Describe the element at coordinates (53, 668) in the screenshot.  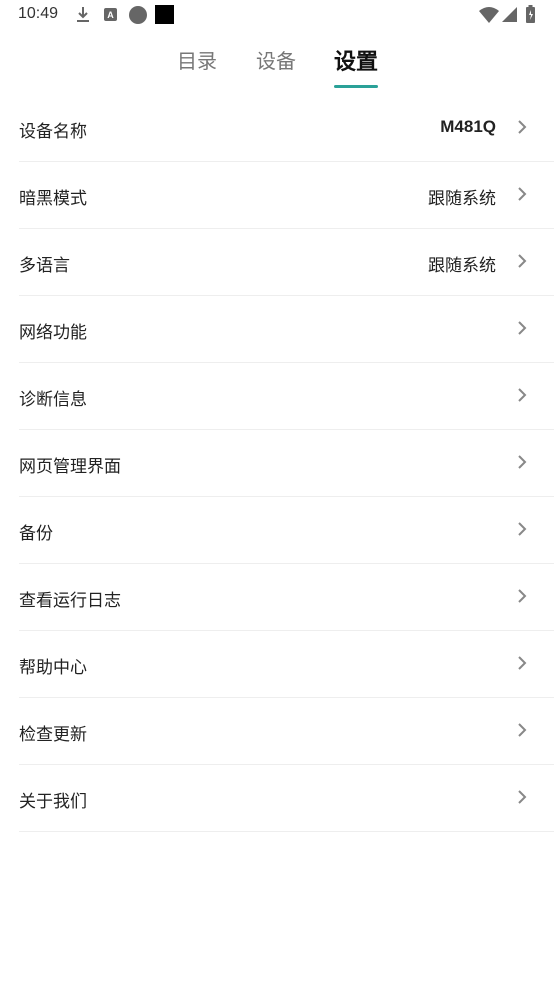
I see `settings-item-label: 帮助中心` at that location.